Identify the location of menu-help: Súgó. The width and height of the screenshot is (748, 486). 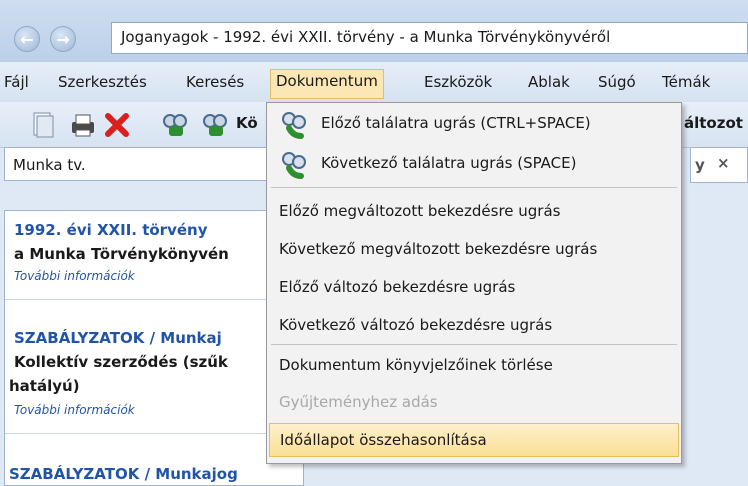
(617, 83).